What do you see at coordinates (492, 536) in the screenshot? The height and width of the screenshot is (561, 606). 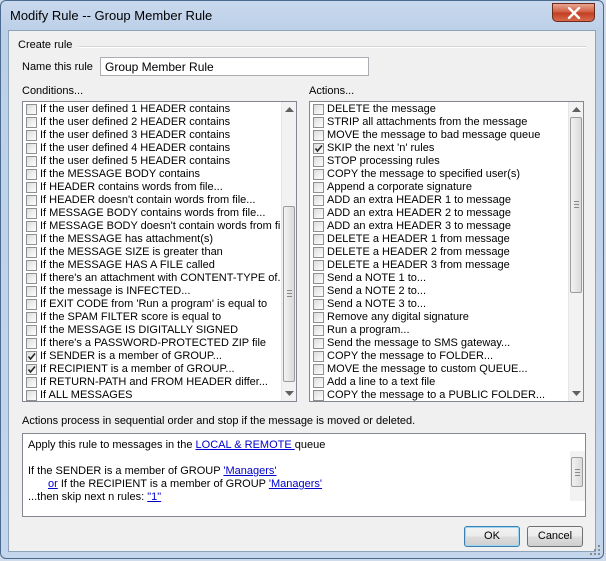 I see `ok-button: OK` at bounding box center [492, 536].